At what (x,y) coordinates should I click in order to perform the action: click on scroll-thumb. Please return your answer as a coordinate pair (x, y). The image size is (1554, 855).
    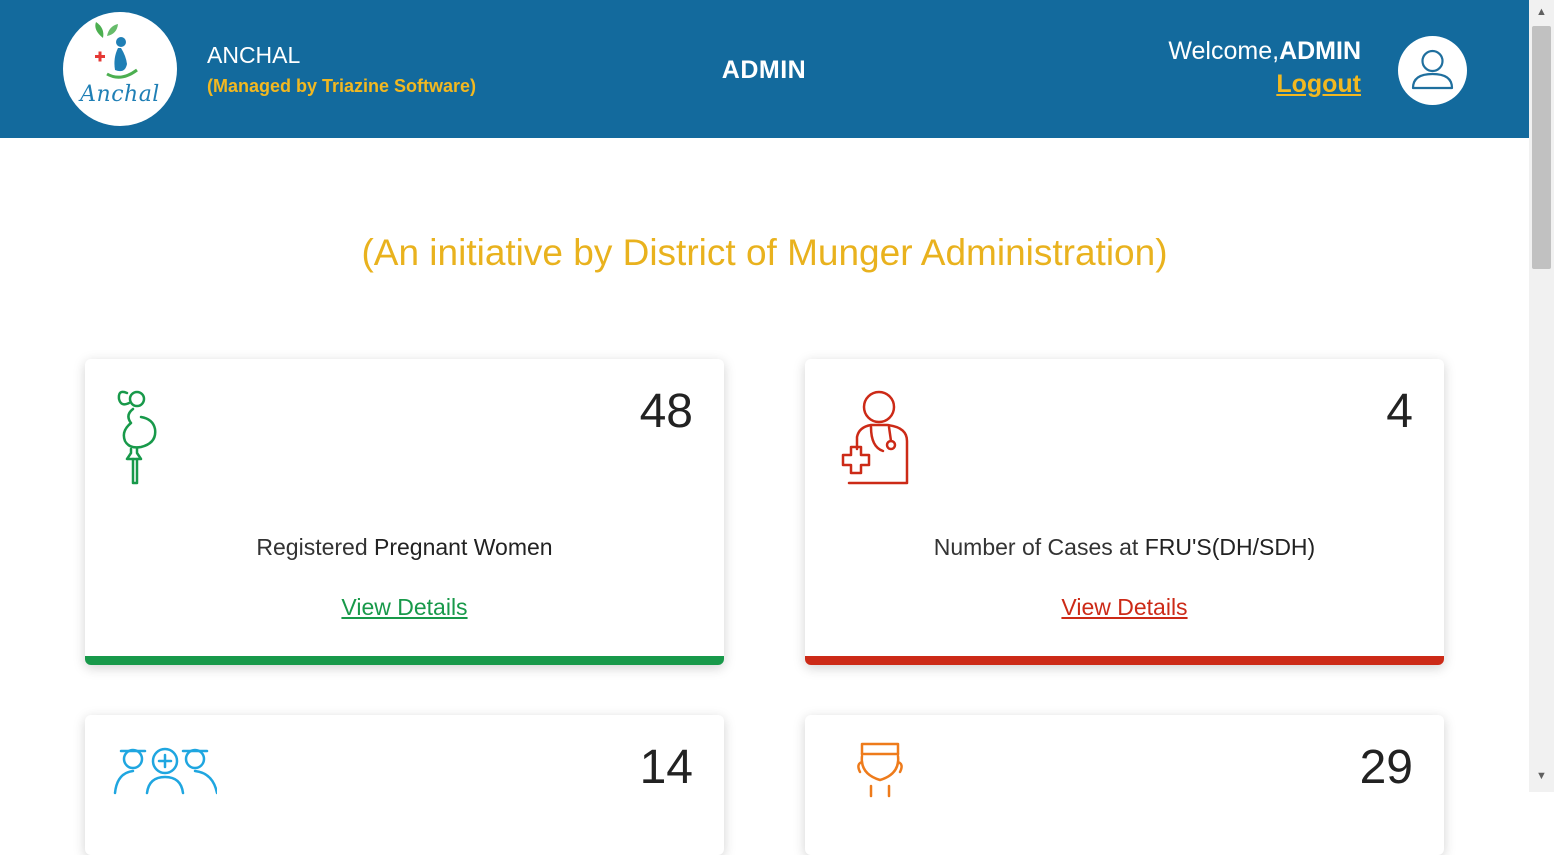
    Looking at the image, I should click on (1541, 147).